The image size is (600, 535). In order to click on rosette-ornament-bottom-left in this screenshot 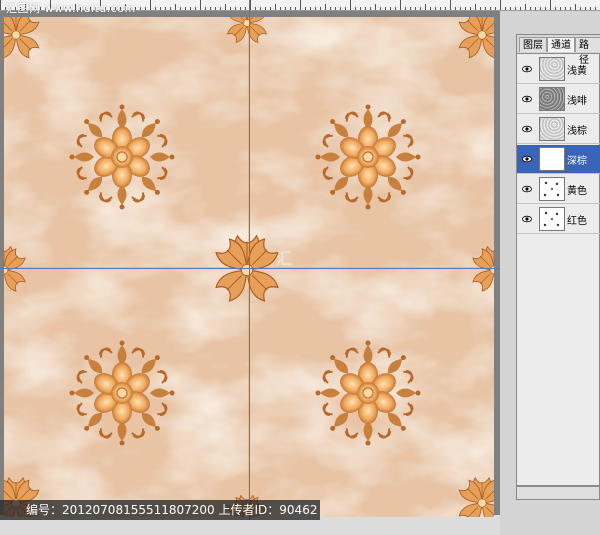, I will do `click(121, 392)`.